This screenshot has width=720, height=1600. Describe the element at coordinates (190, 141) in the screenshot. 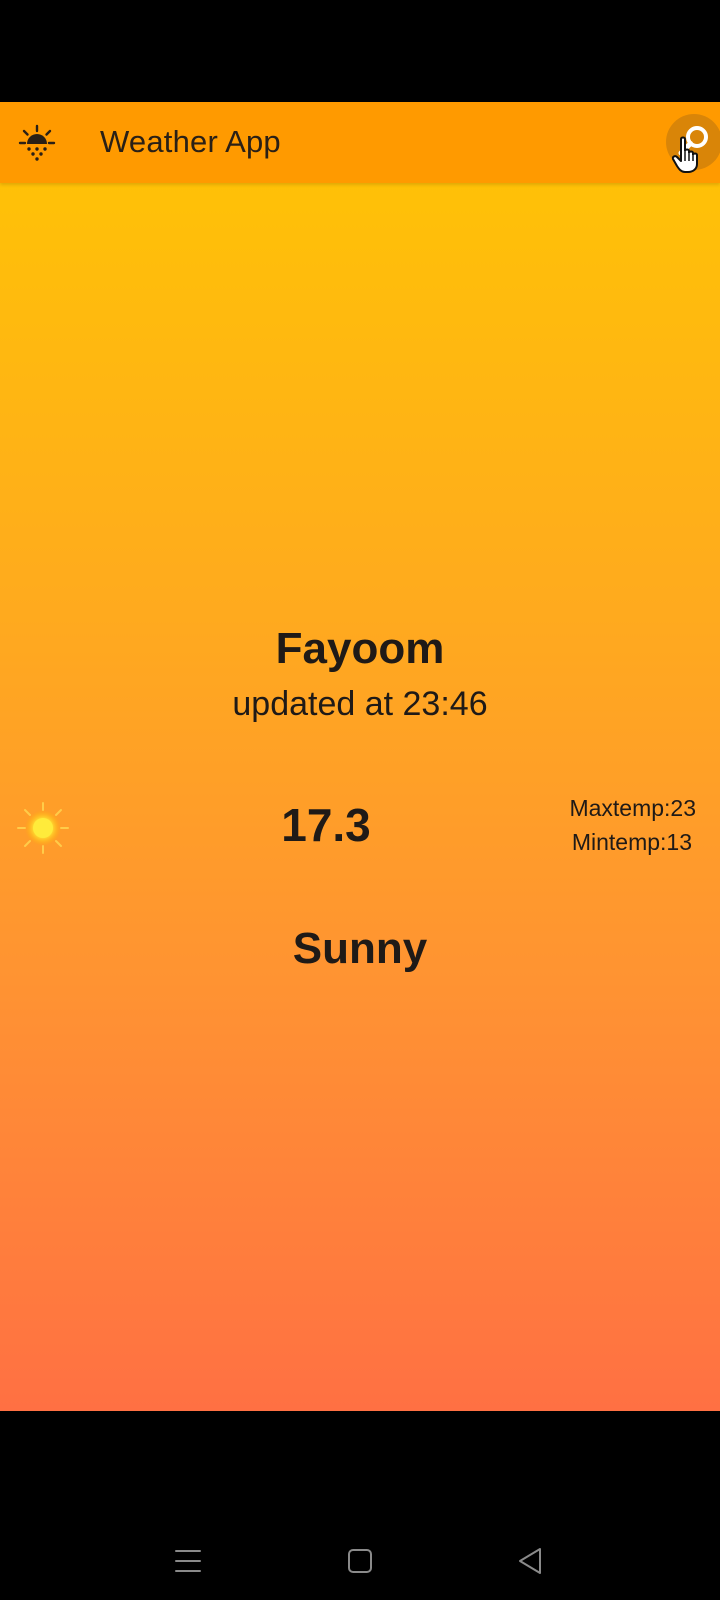

I see `app-title: Weather App` at that location.